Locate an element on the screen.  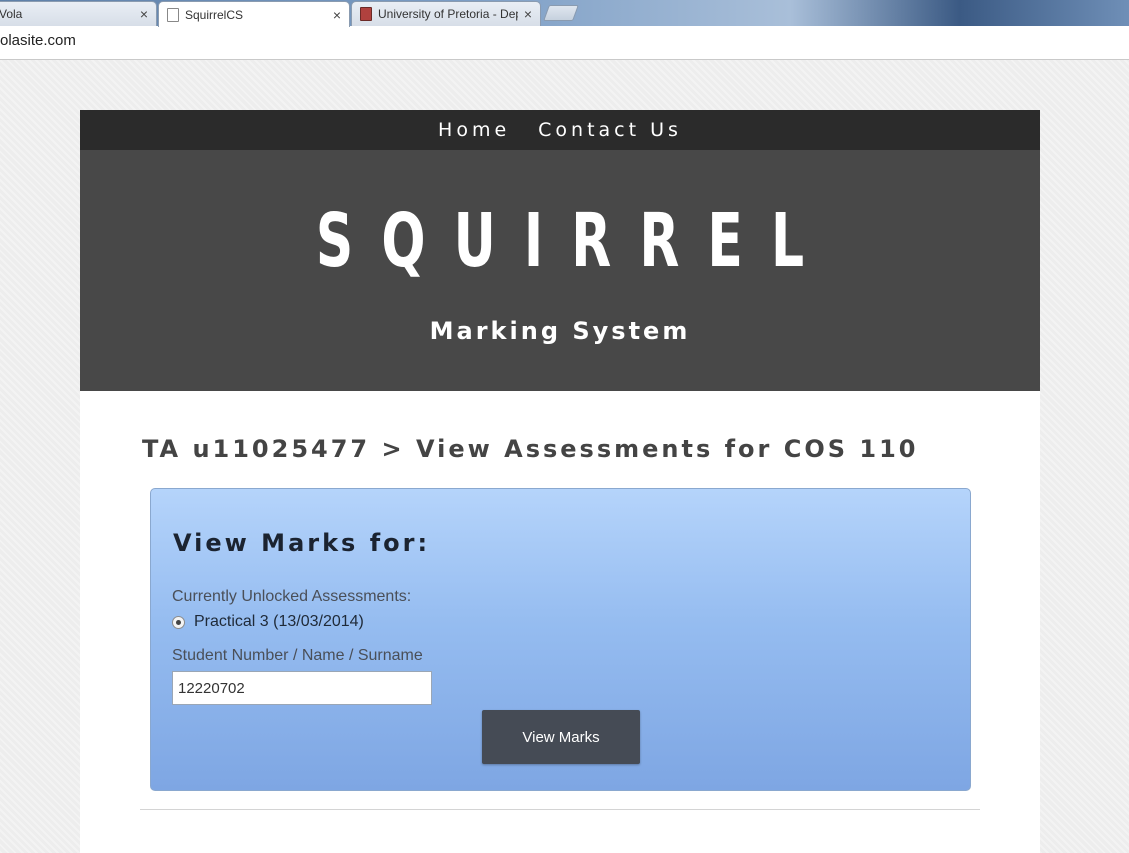
divider is located at coordinates (560, 809).